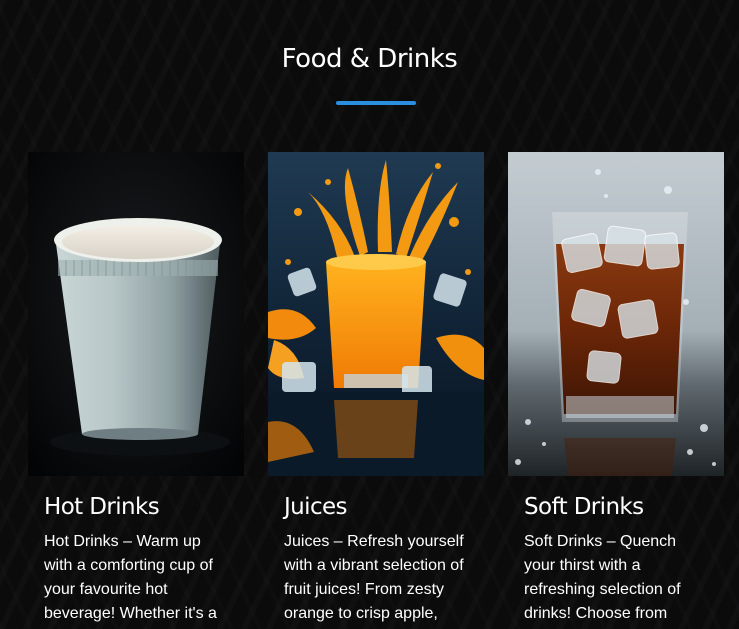  What do you see at coordinates (376, 507) in the screenshot?
I see `card-title: Juices` at bounding box center [376, 507].